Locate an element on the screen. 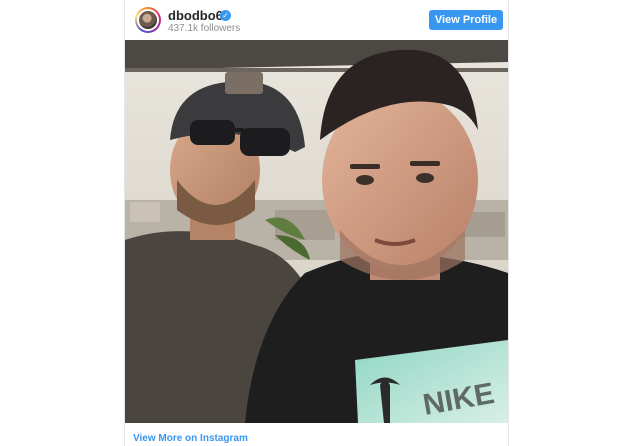  profile-avatar is located at coordinates (148, 20).